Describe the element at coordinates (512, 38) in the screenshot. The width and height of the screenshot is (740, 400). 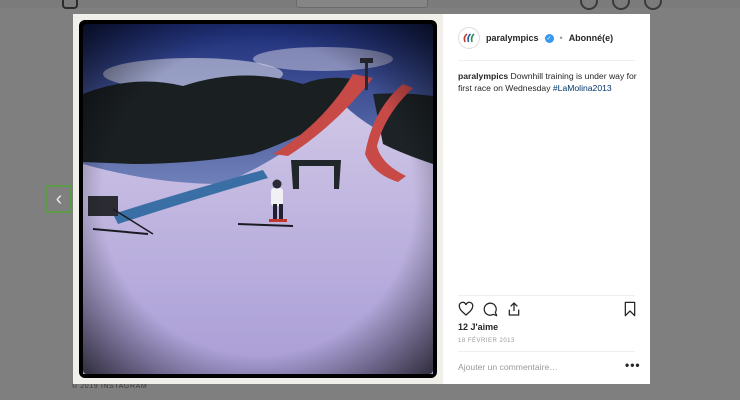
I see `username-link: paralympics` at that location.